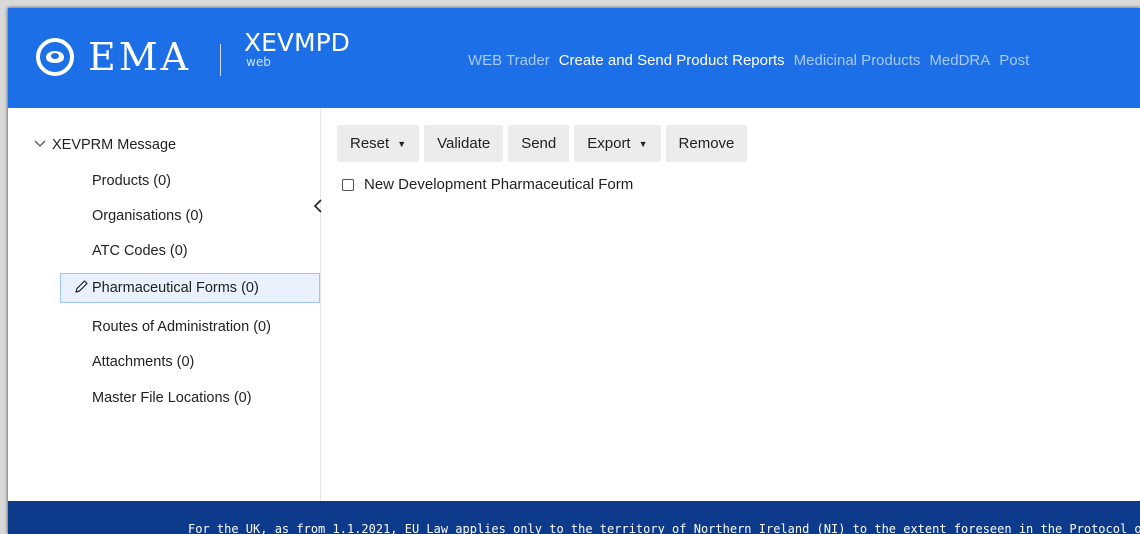 The height and width of the screenshot is (534, 1140). What do you see at coordinates (147, 216) in the screenshot?
I see `sidebar-item-organisations: Organisations (0)` at bounding box center [147, 216].